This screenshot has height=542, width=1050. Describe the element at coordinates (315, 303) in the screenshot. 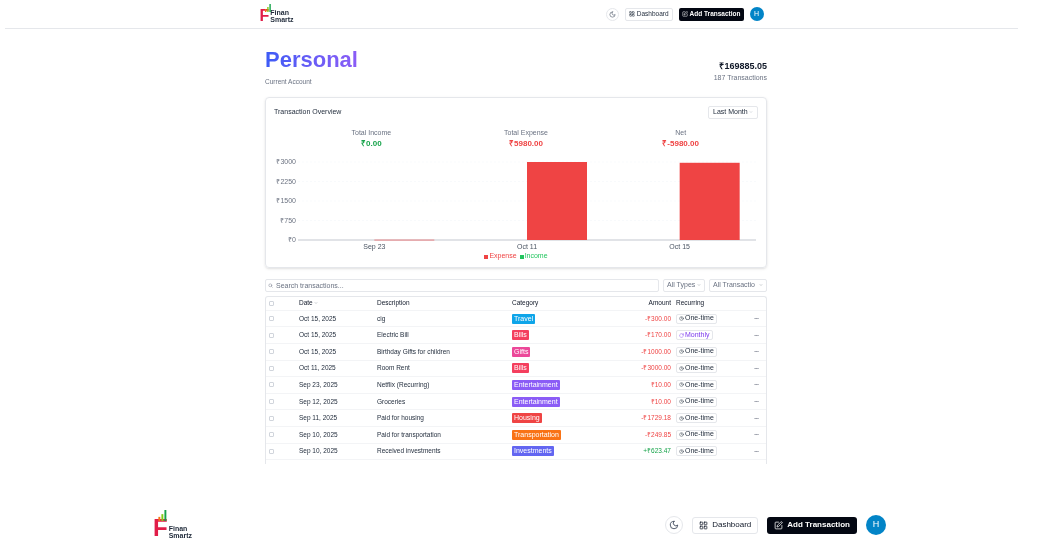

I see `sort-down-icon` at that location.